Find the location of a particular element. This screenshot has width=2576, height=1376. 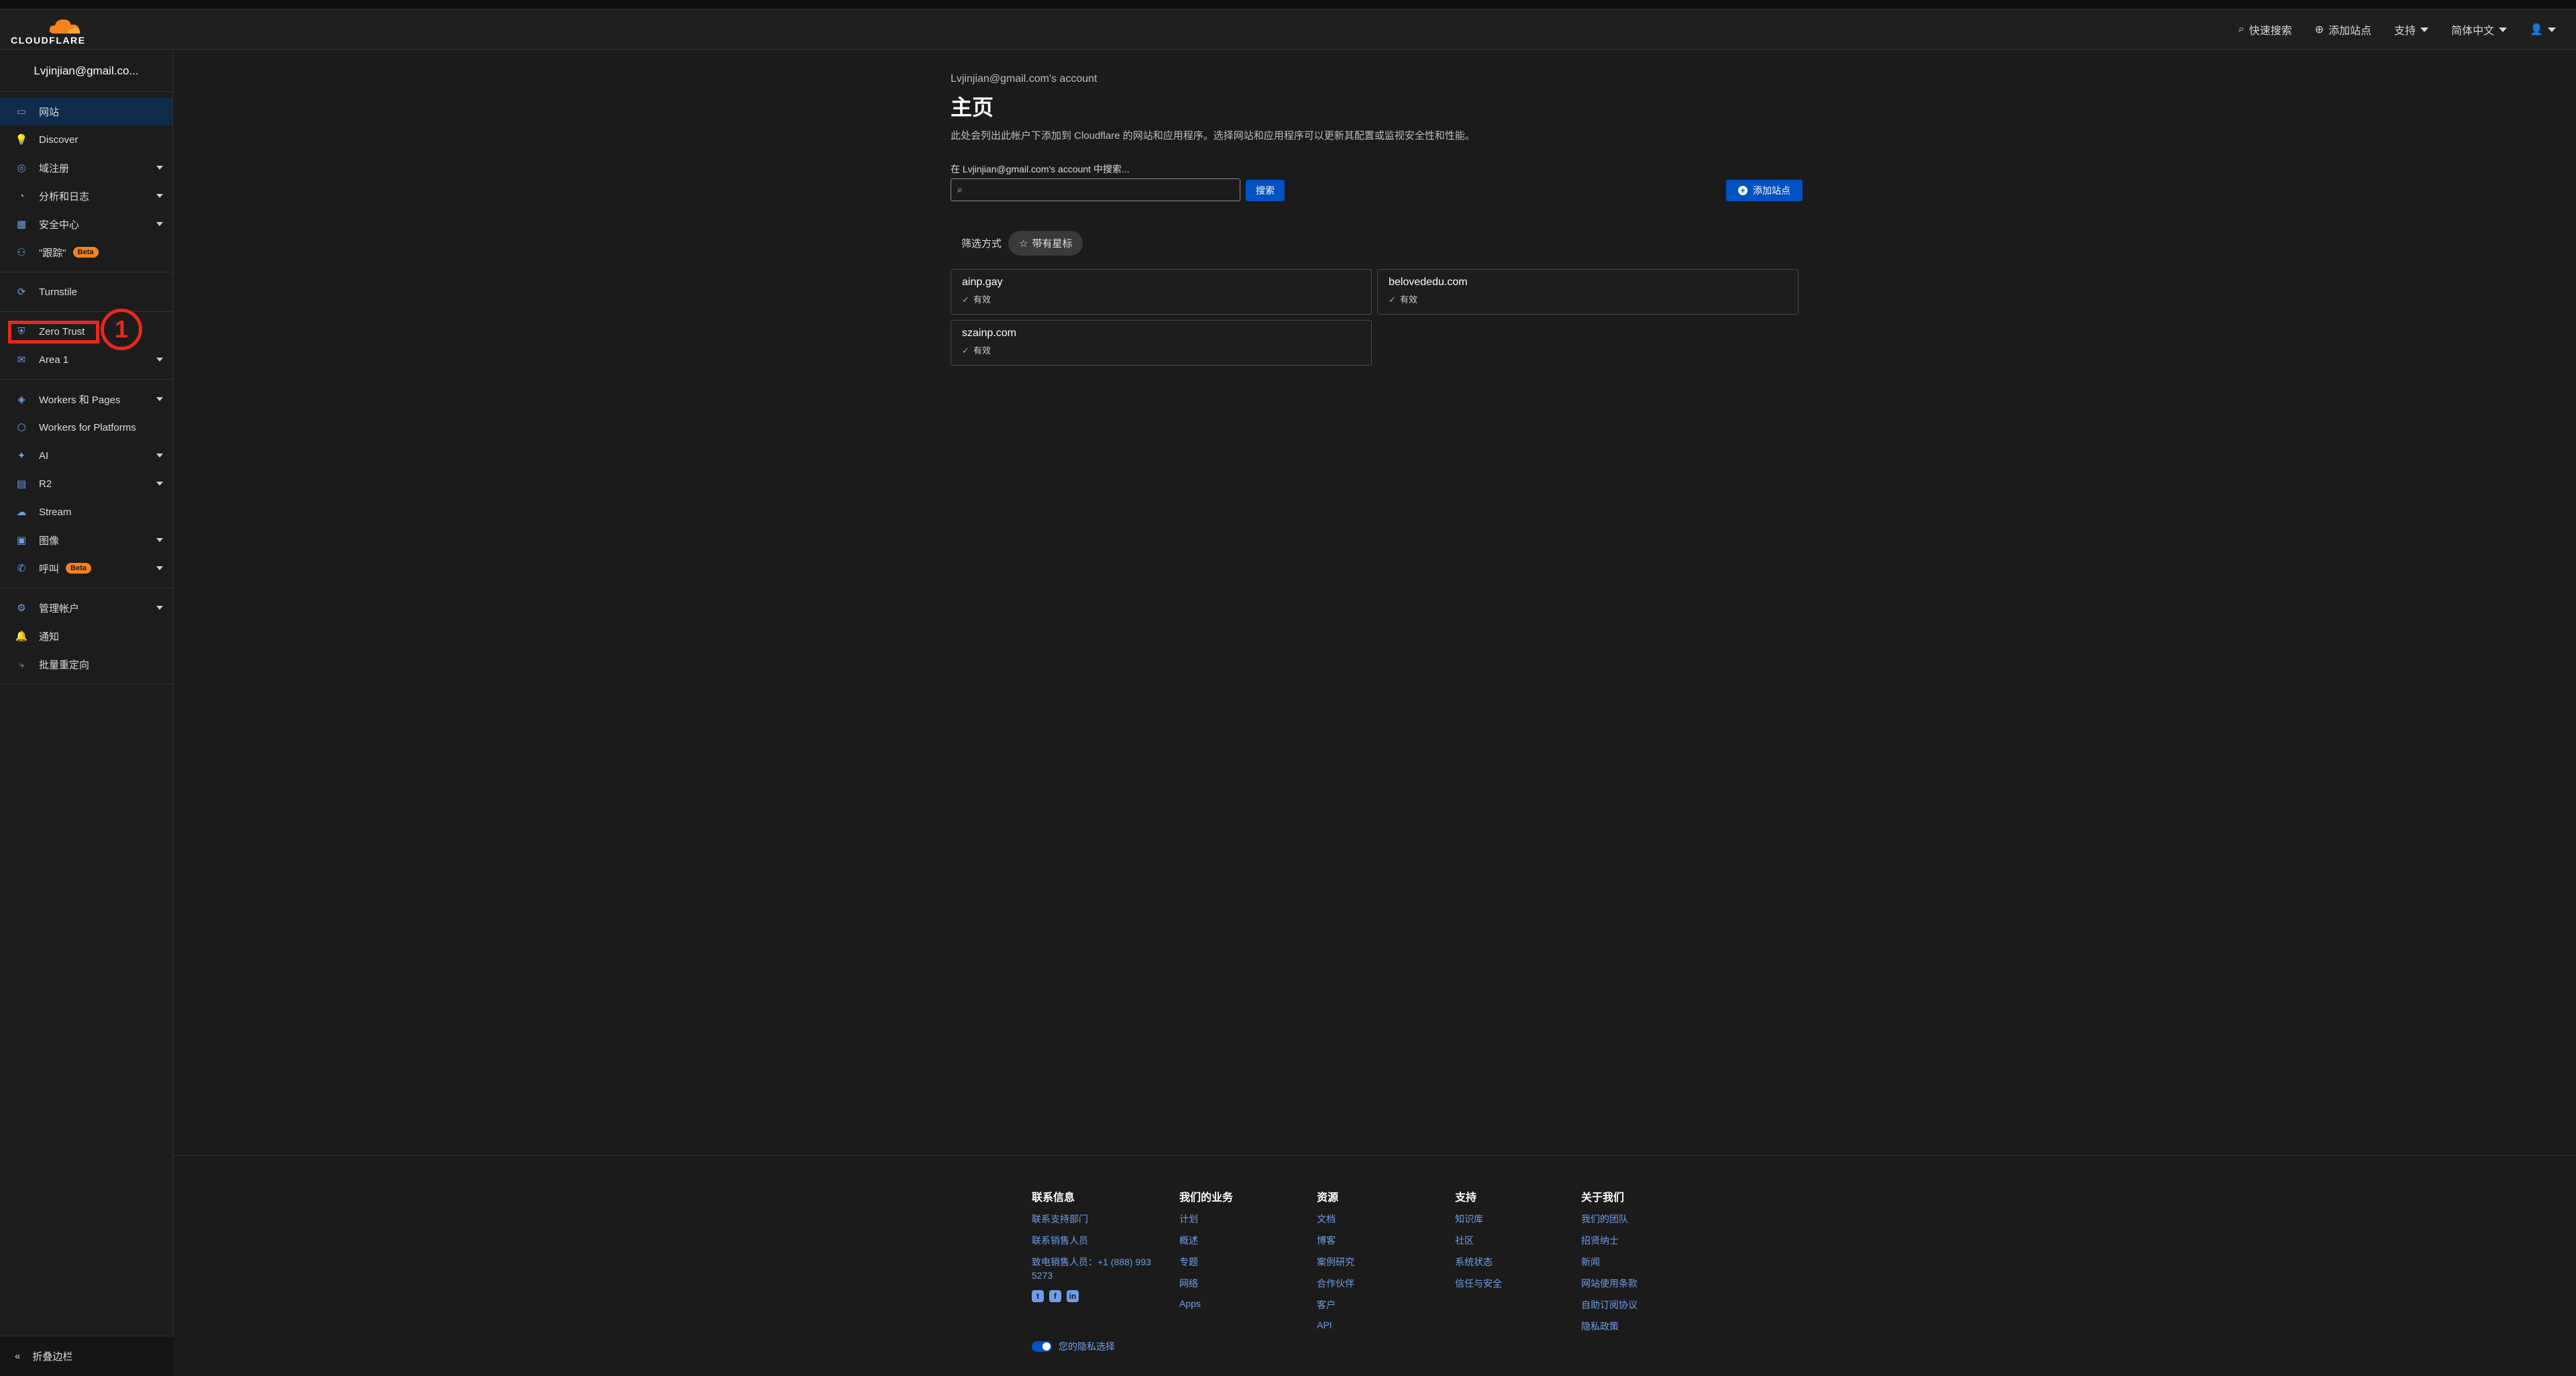

sidebar-item: ⟳ Turnstile is located at coordinates (86, 292).